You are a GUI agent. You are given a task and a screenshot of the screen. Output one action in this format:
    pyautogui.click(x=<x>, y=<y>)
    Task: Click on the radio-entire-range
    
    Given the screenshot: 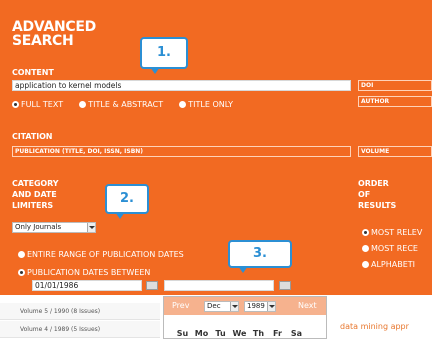 What is the action you would take?
    pyautogui.click(x=21, y=254)
    